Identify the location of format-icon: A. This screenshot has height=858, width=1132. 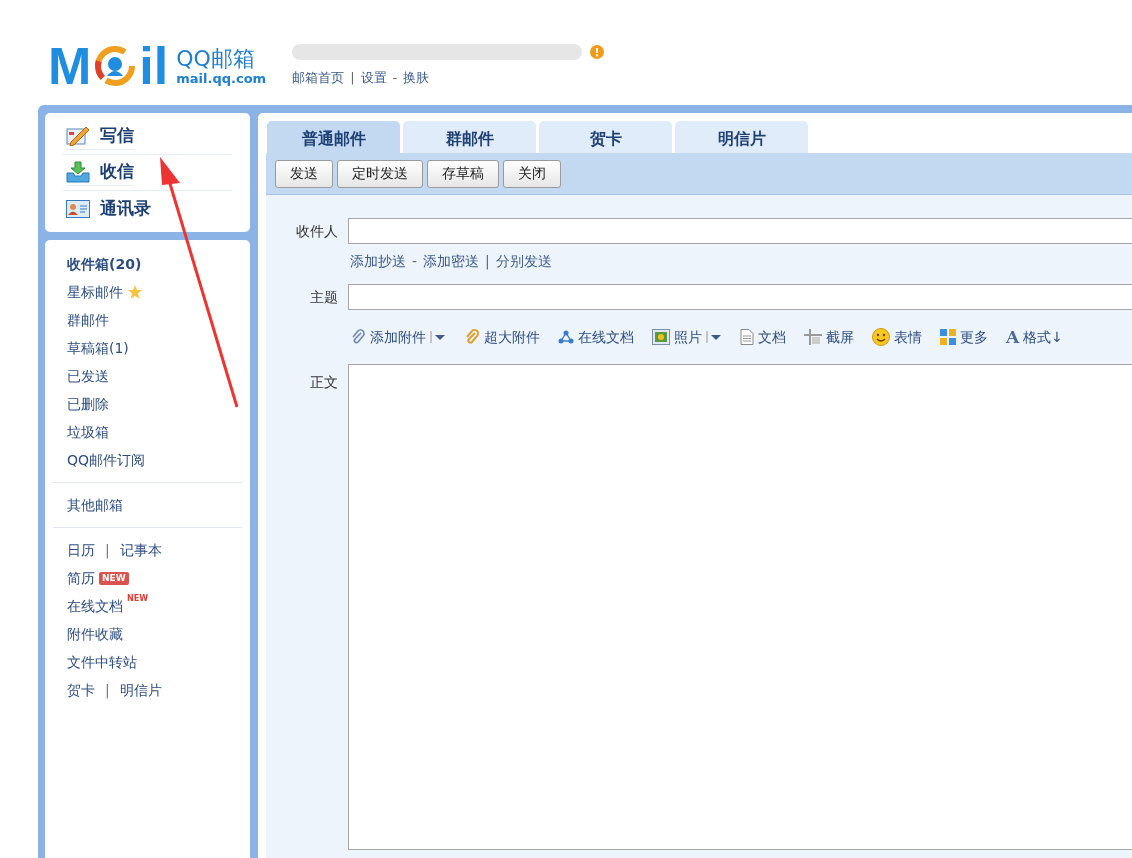
(1013, 337).